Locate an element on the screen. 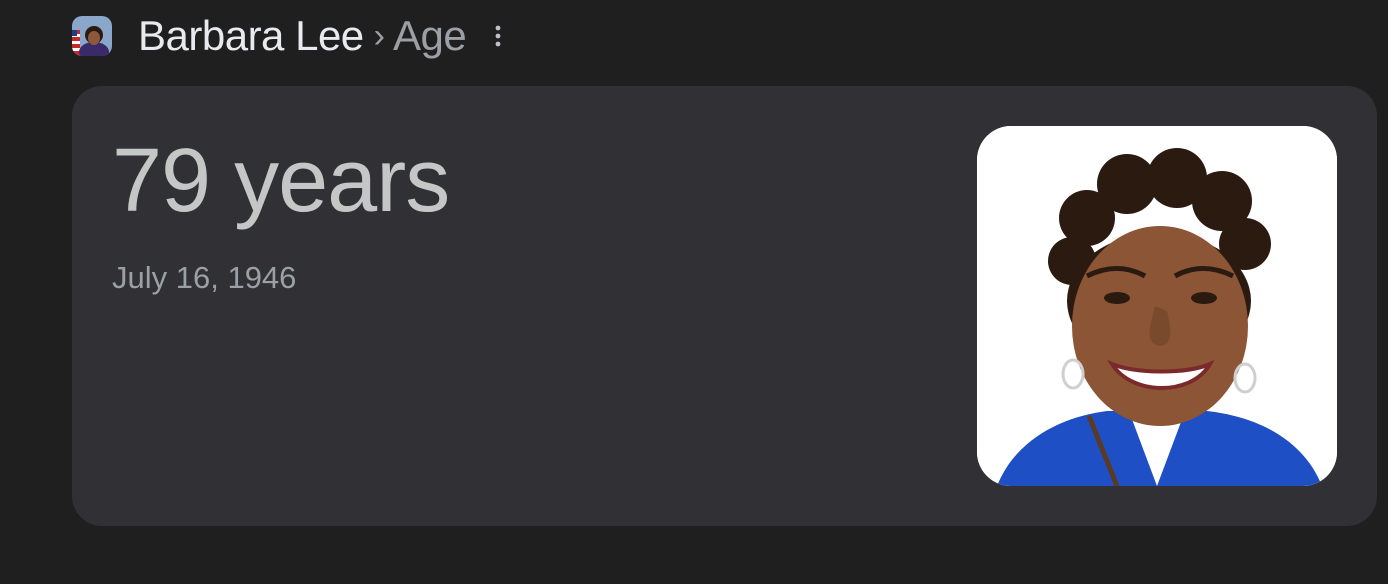  birth-date: July 16, 1946 is located at coordinates (204, 277).